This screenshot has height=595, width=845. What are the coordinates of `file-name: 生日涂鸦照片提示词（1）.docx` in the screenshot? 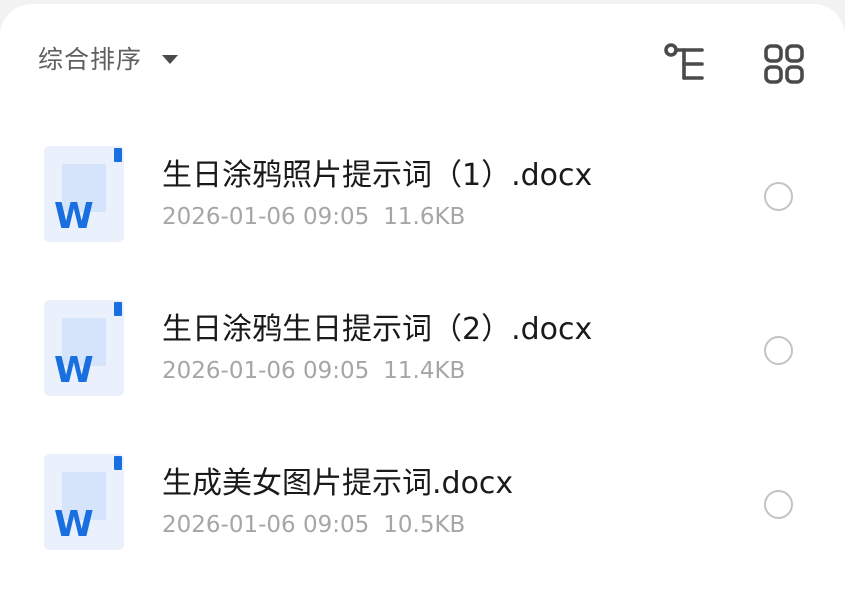 It's located at (377, 175).